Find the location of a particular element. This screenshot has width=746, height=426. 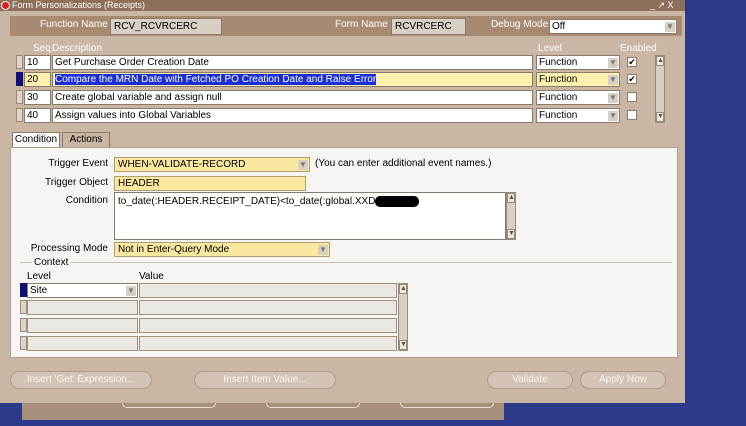

window-title: Form Personalizations (Receipts) is located at coordinates (79, 5).